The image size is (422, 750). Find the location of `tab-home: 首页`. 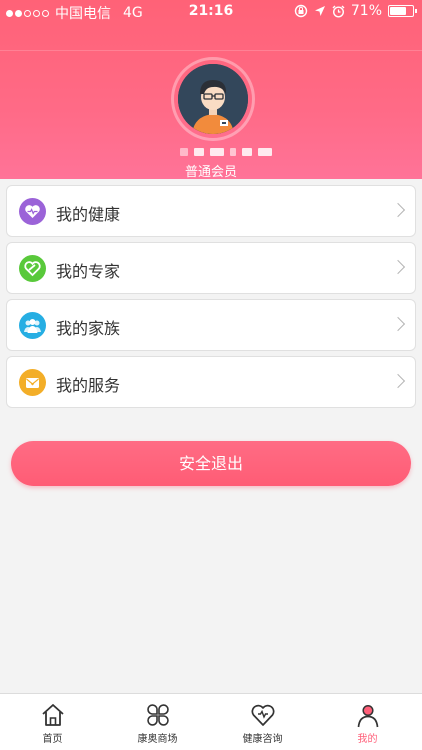

tab-home: 首页 is located at coordinates (52, 722).